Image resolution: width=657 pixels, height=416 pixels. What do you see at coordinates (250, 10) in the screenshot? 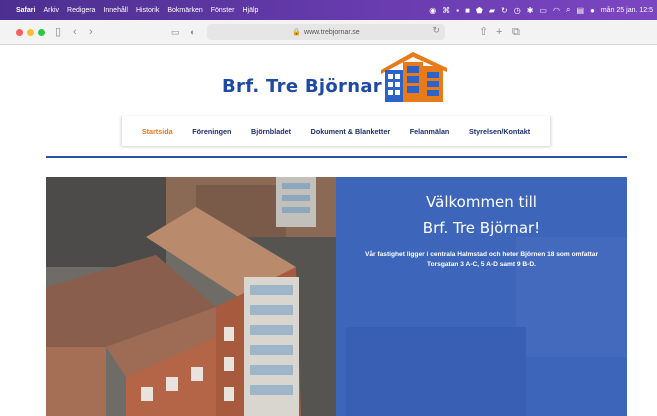
I see `menu-hjalp: Hjälp` at bounding box center [250, 10].